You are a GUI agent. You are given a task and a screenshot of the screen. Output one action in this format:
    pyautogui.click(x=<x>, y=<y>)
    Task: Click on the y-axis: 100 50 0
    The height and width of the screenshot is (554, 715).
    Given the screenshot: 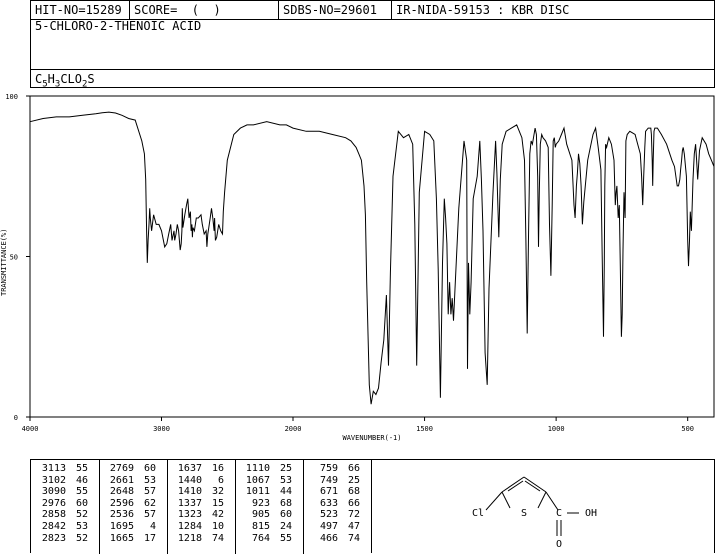 What is the action you would take?
    pyautogui.click(x=17, y=257)
    